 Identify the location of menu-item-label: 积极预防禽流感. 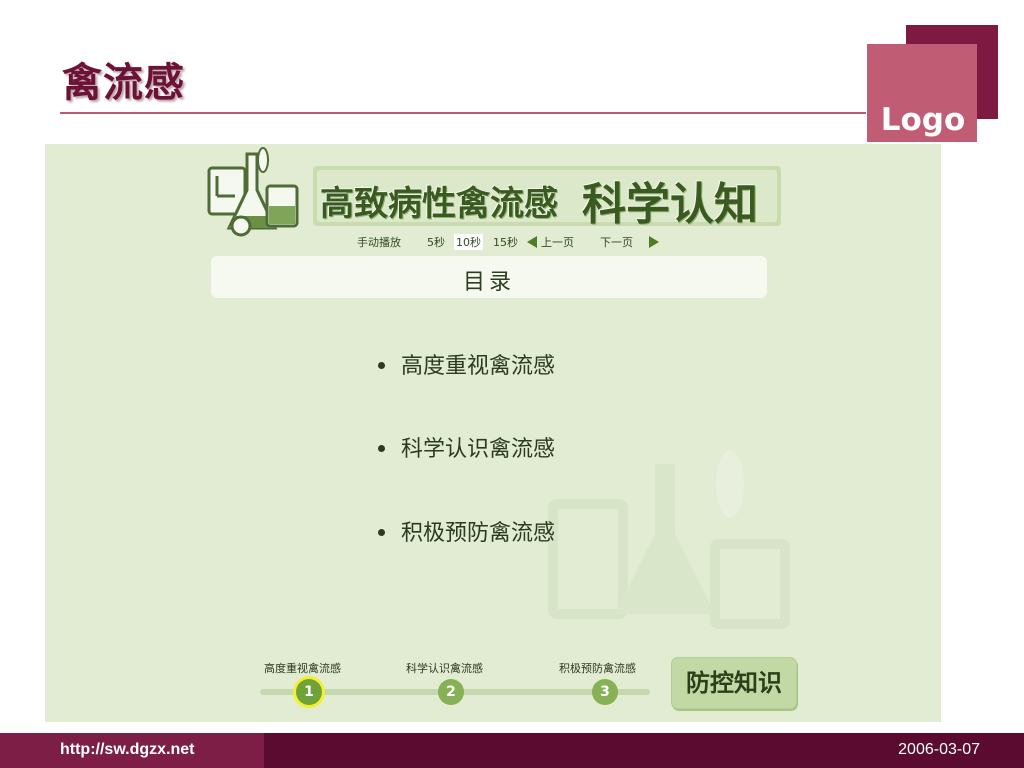
(478, 533).